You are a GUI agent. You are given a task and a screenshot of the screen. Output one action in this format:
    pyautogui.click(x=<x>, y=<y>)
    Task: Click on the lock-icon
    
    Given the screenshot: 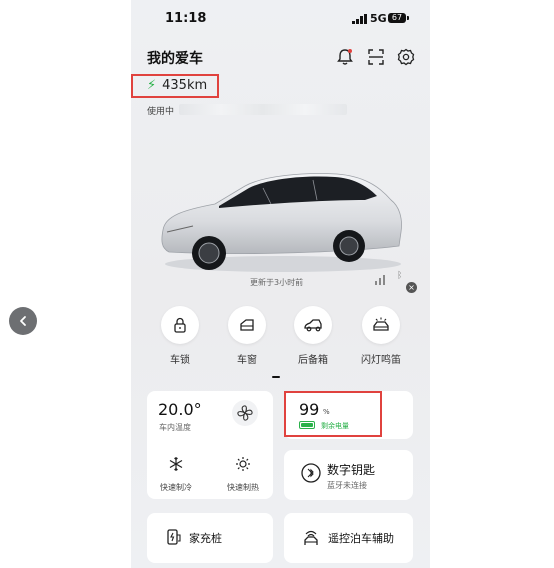 What is the action you would take?
    pyautogui.click(x=180, y=325)
    